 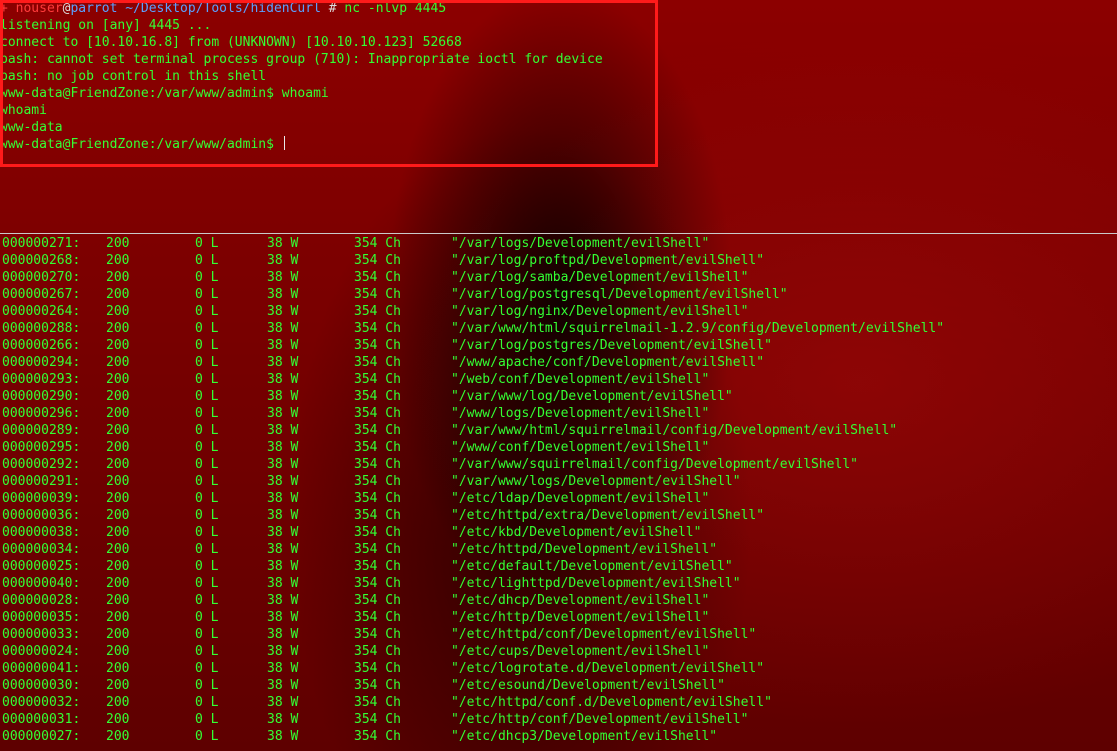 I want to click on result-id: 000000039:, so click(x=41, y=498).